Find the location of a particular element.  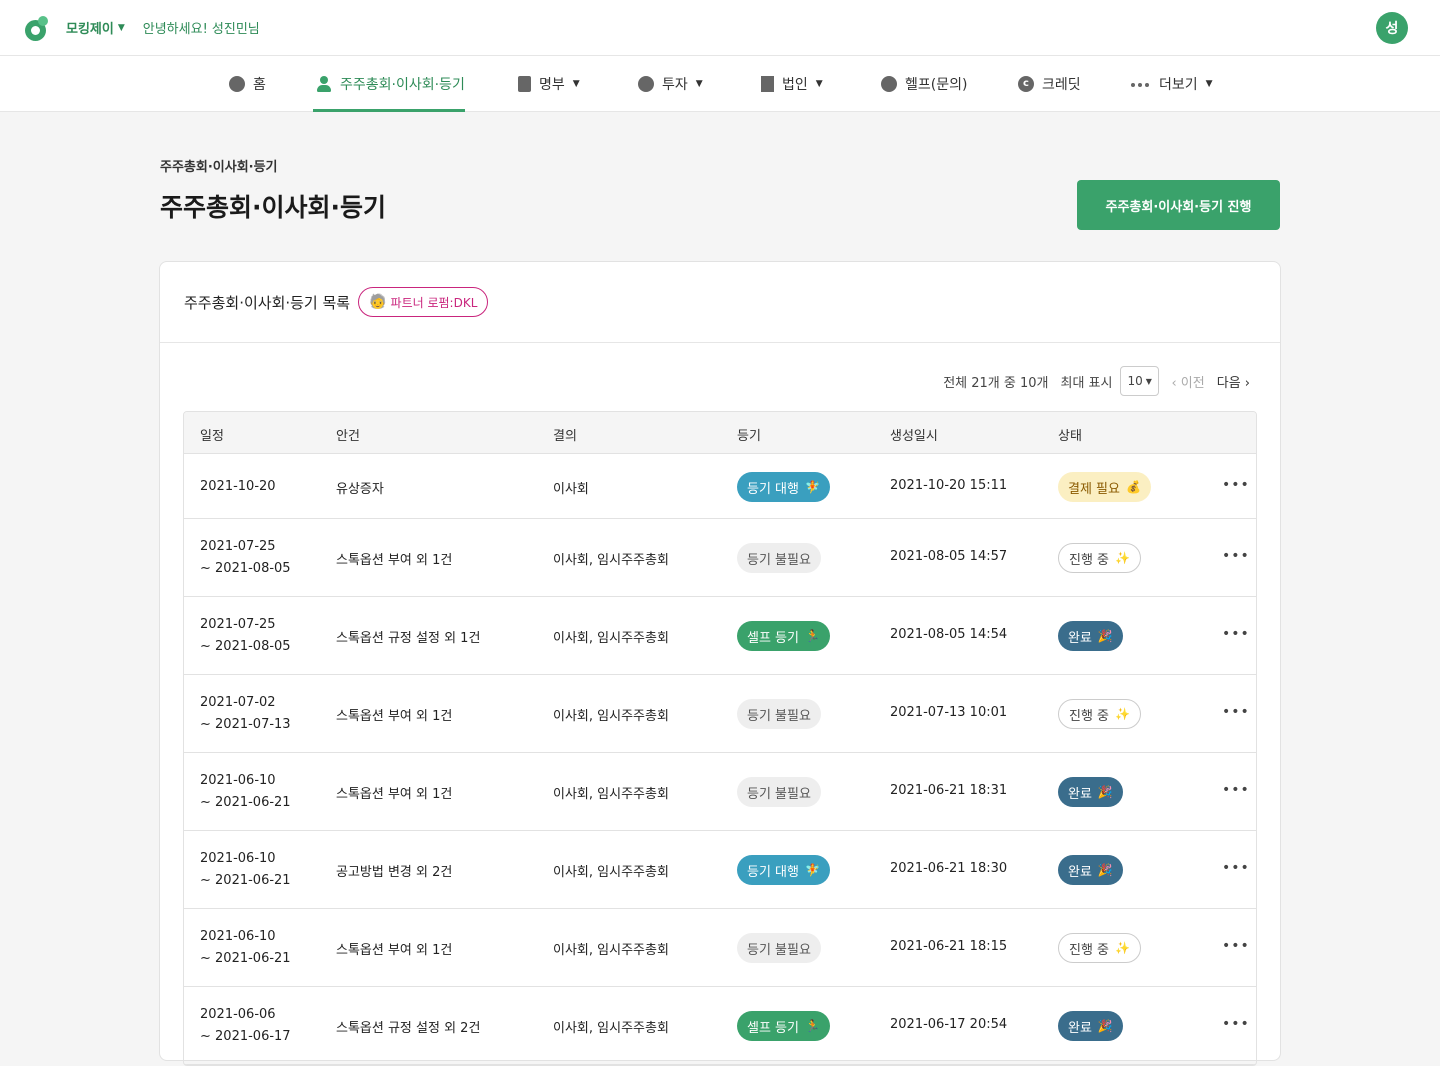

column-header: 결의 is located at coordinates (565, 436).